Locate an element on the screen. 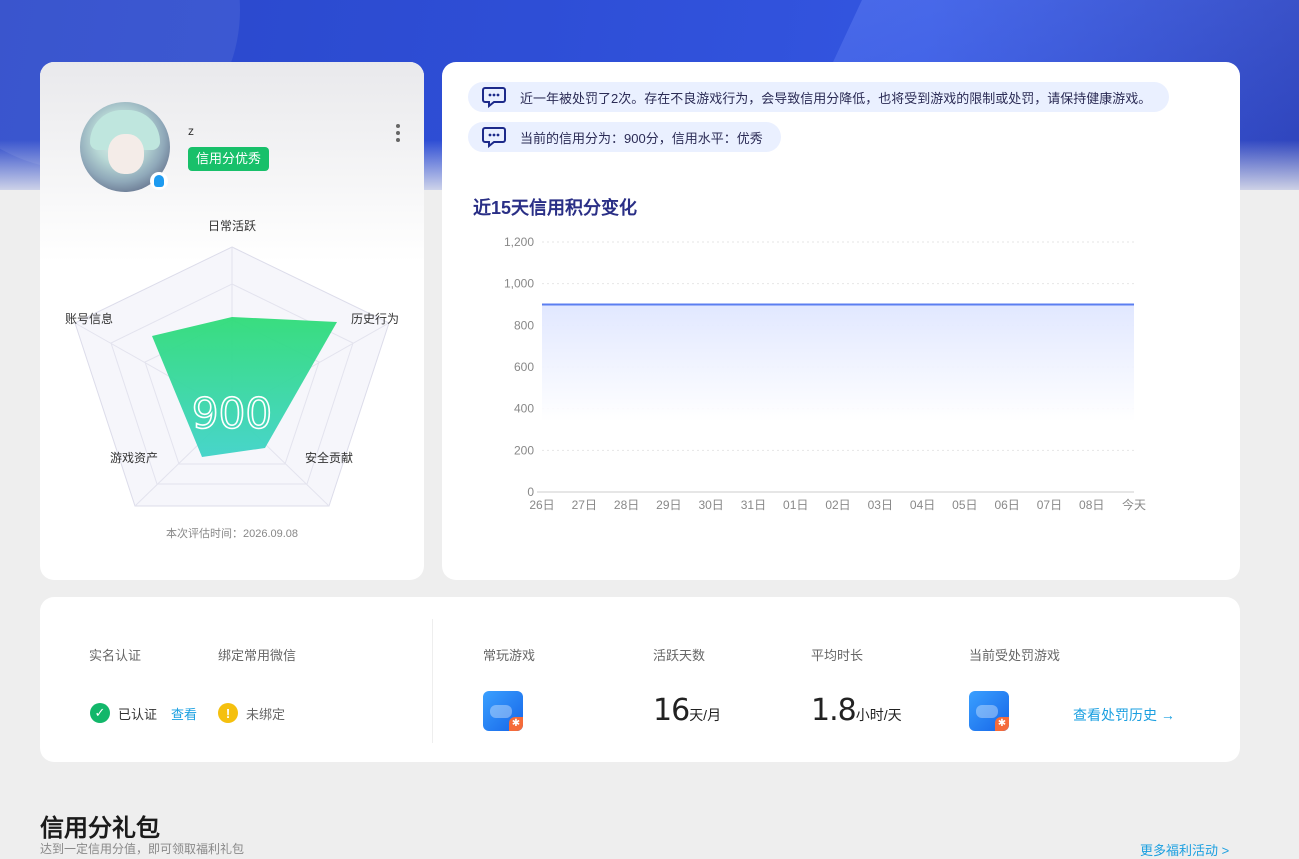 This screenshot has height=859, width=1299. active-days-label: 活跃天数 is located at coordinates (679, 654).